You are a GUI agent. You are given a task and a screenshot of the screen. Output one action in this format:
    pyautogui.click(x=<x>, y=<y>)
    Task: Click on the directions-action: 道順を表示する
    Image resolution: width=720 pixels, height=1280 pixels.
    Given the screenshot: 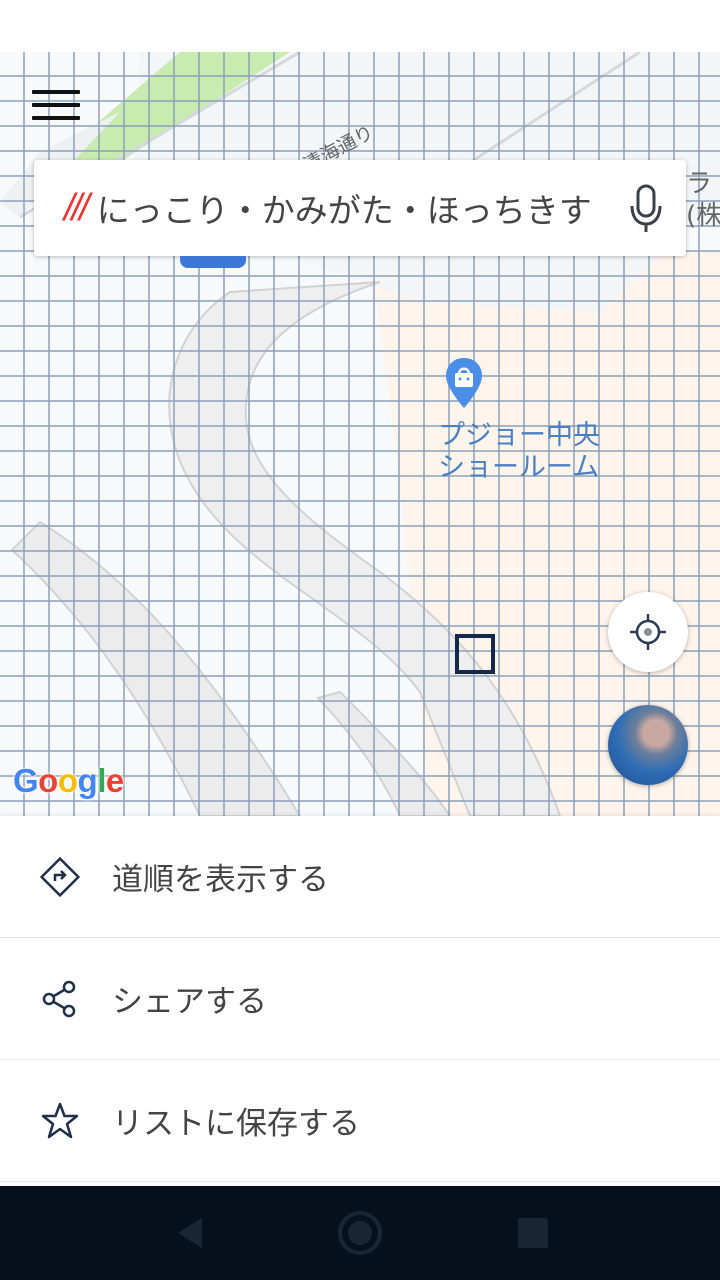 What is the action you would take?
    pyautogui.click(x=360, y=877)
    